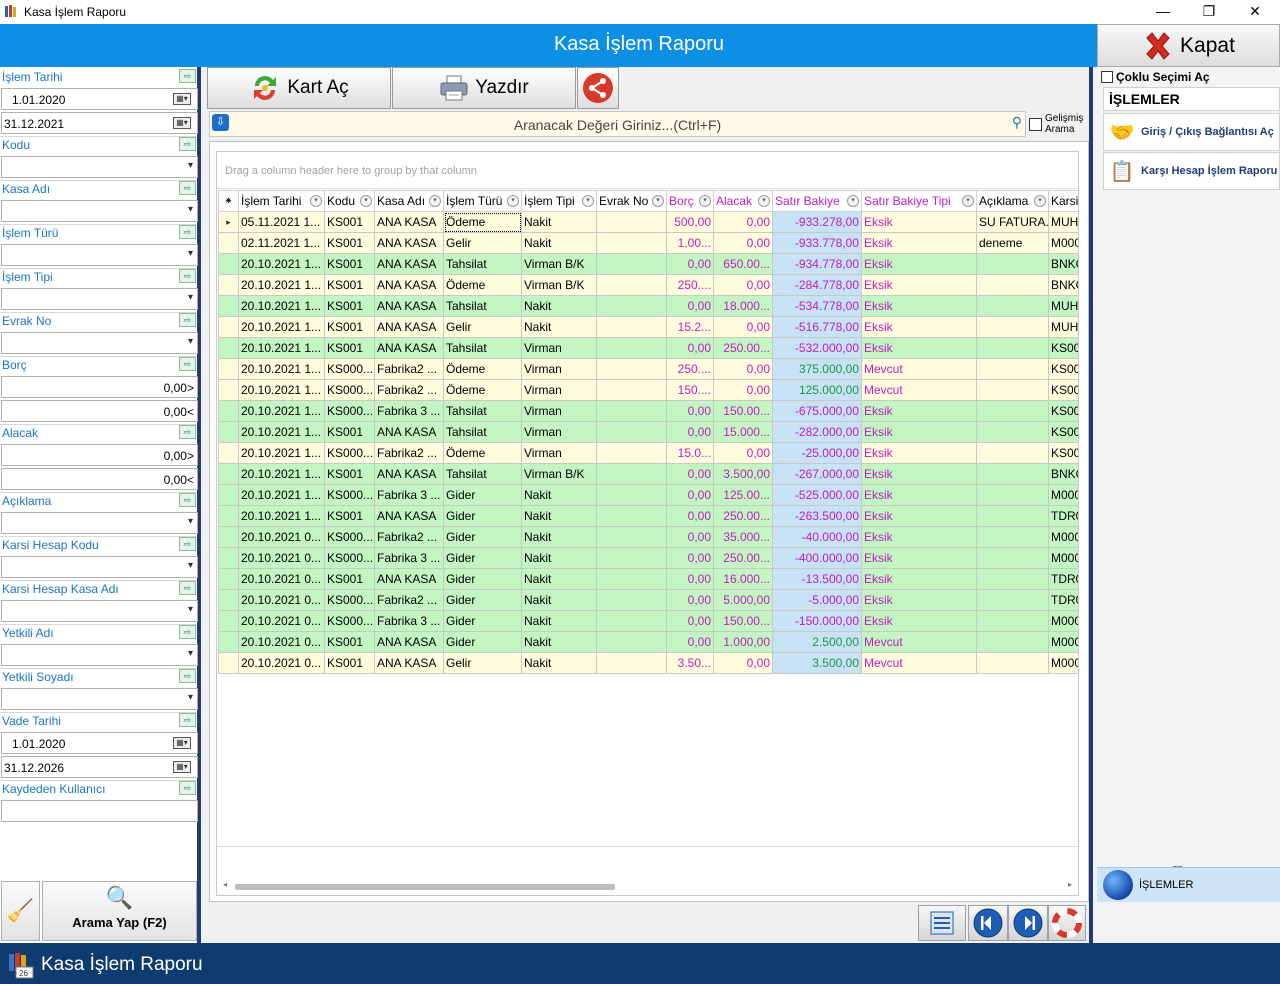 The height and width of the screenshot is (984, 1280). Describe the element at coordinates (99, 743) in the screenshot. I see `vade-tarihi-from-field: 1.01.2020 ▦▾` at that location.